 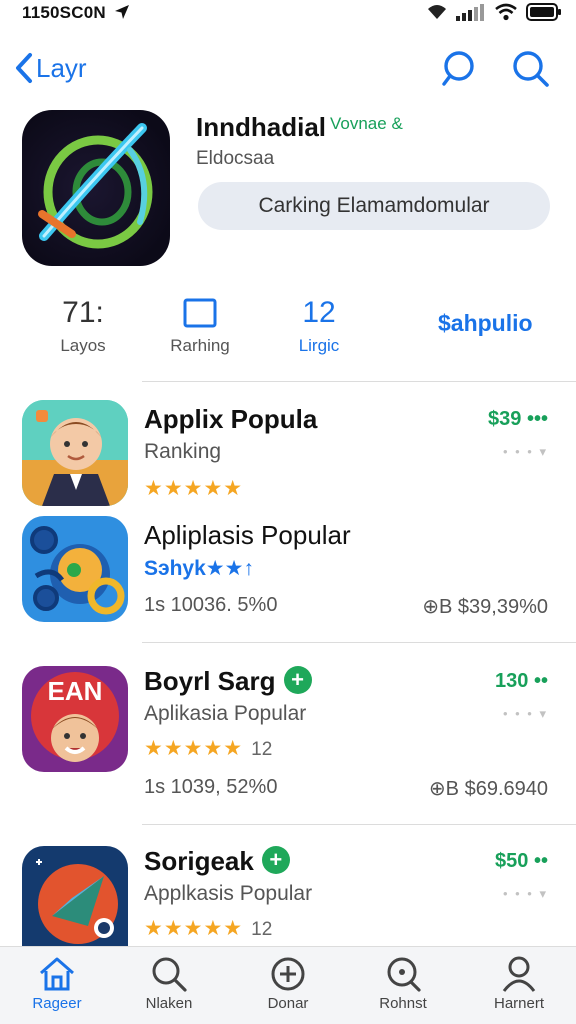 I want to click on tab-donar: Donar, so click(x=288, y=983).